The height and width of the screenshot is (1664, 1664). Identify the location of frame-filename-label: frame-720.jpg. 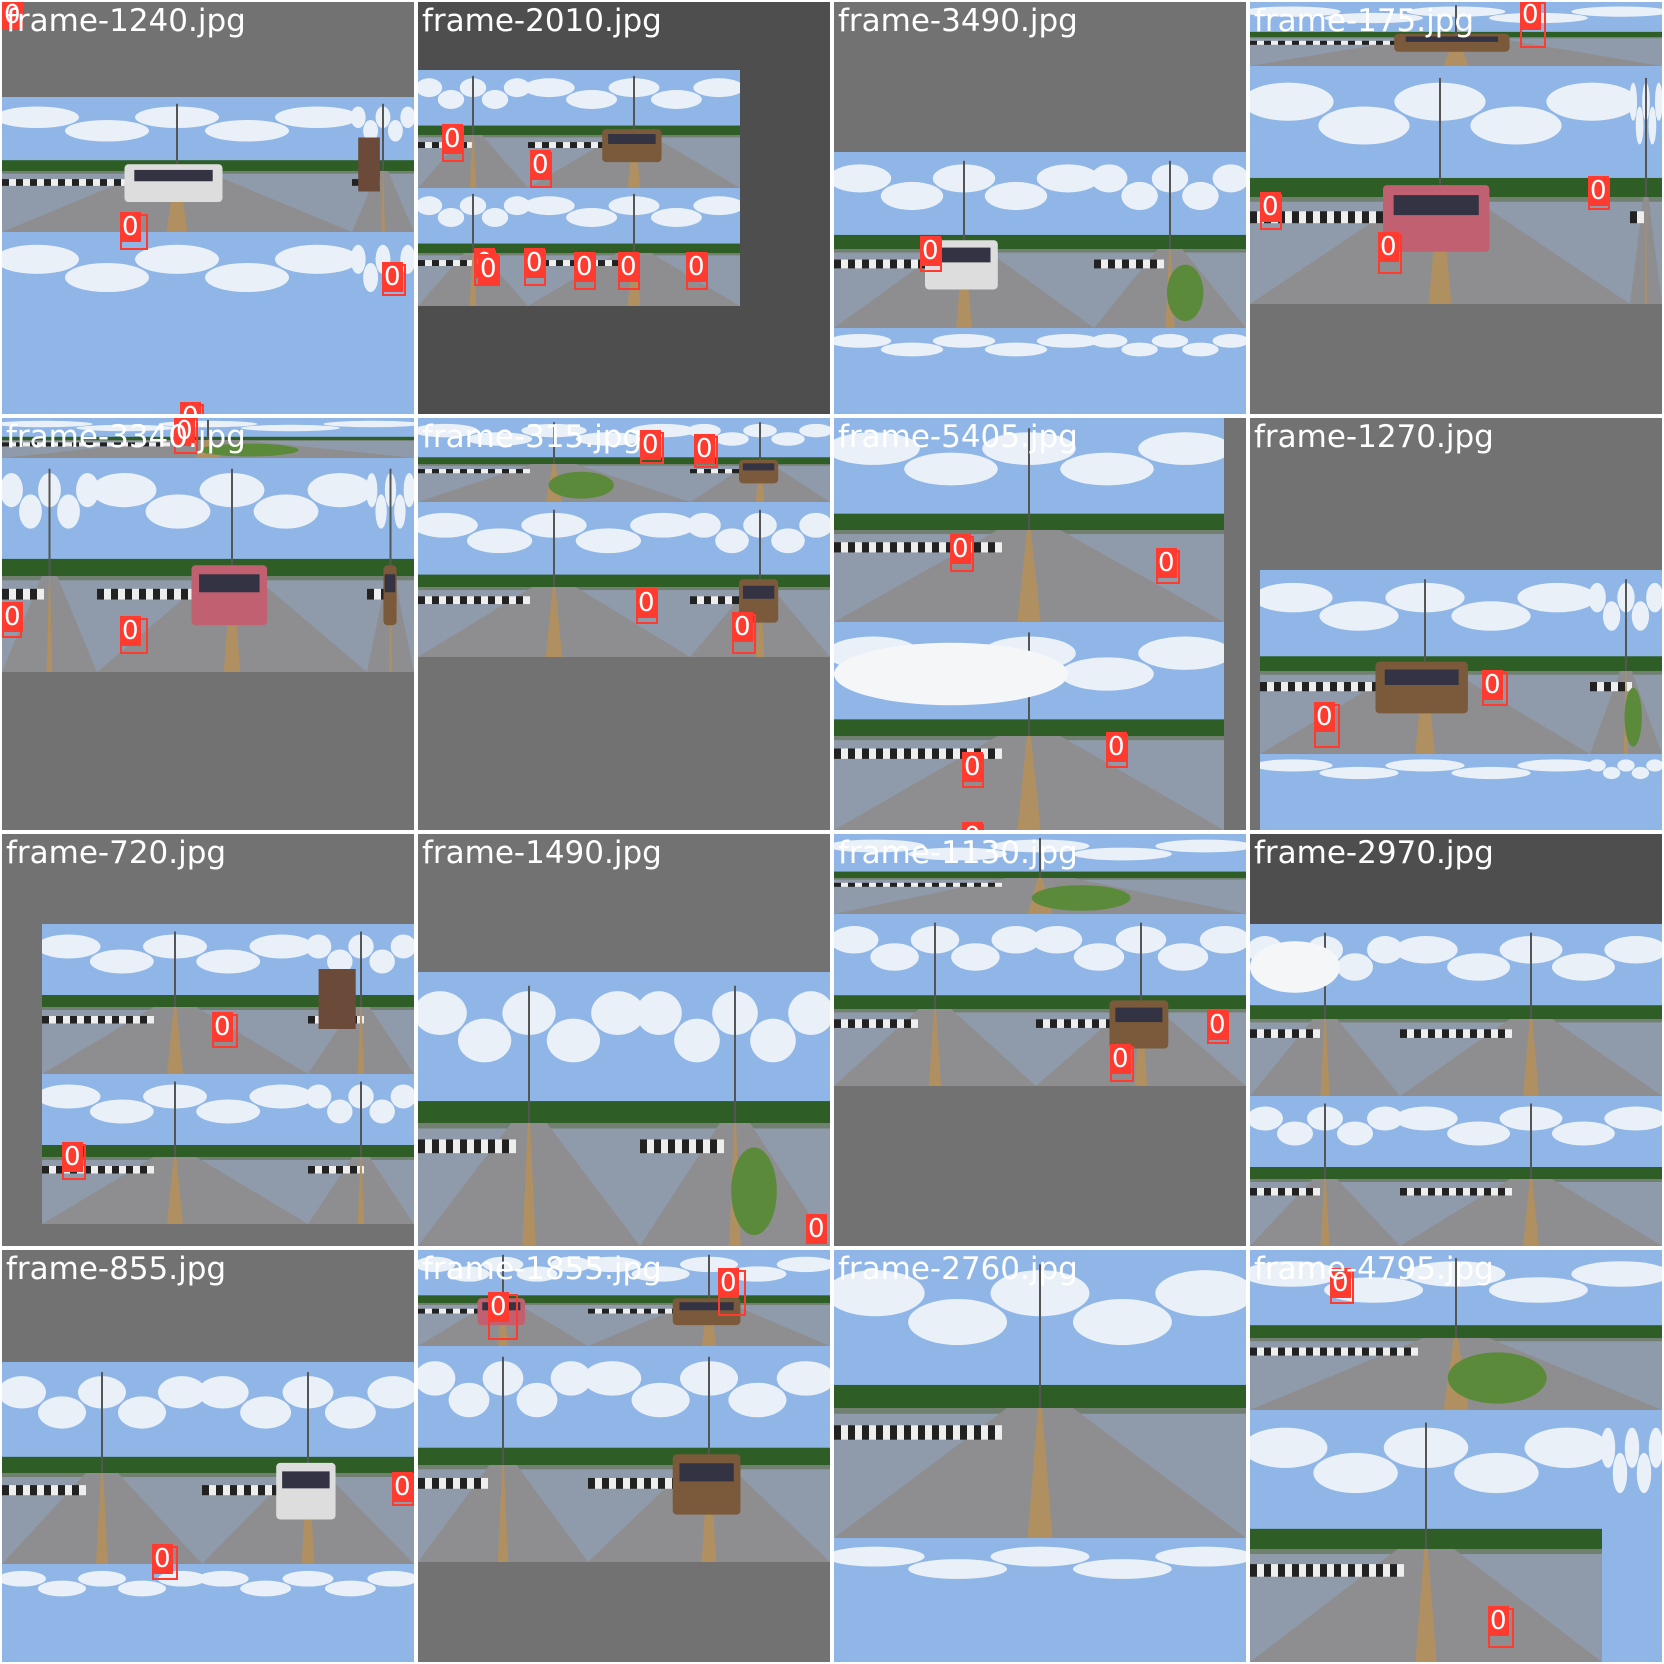
(116, 853).